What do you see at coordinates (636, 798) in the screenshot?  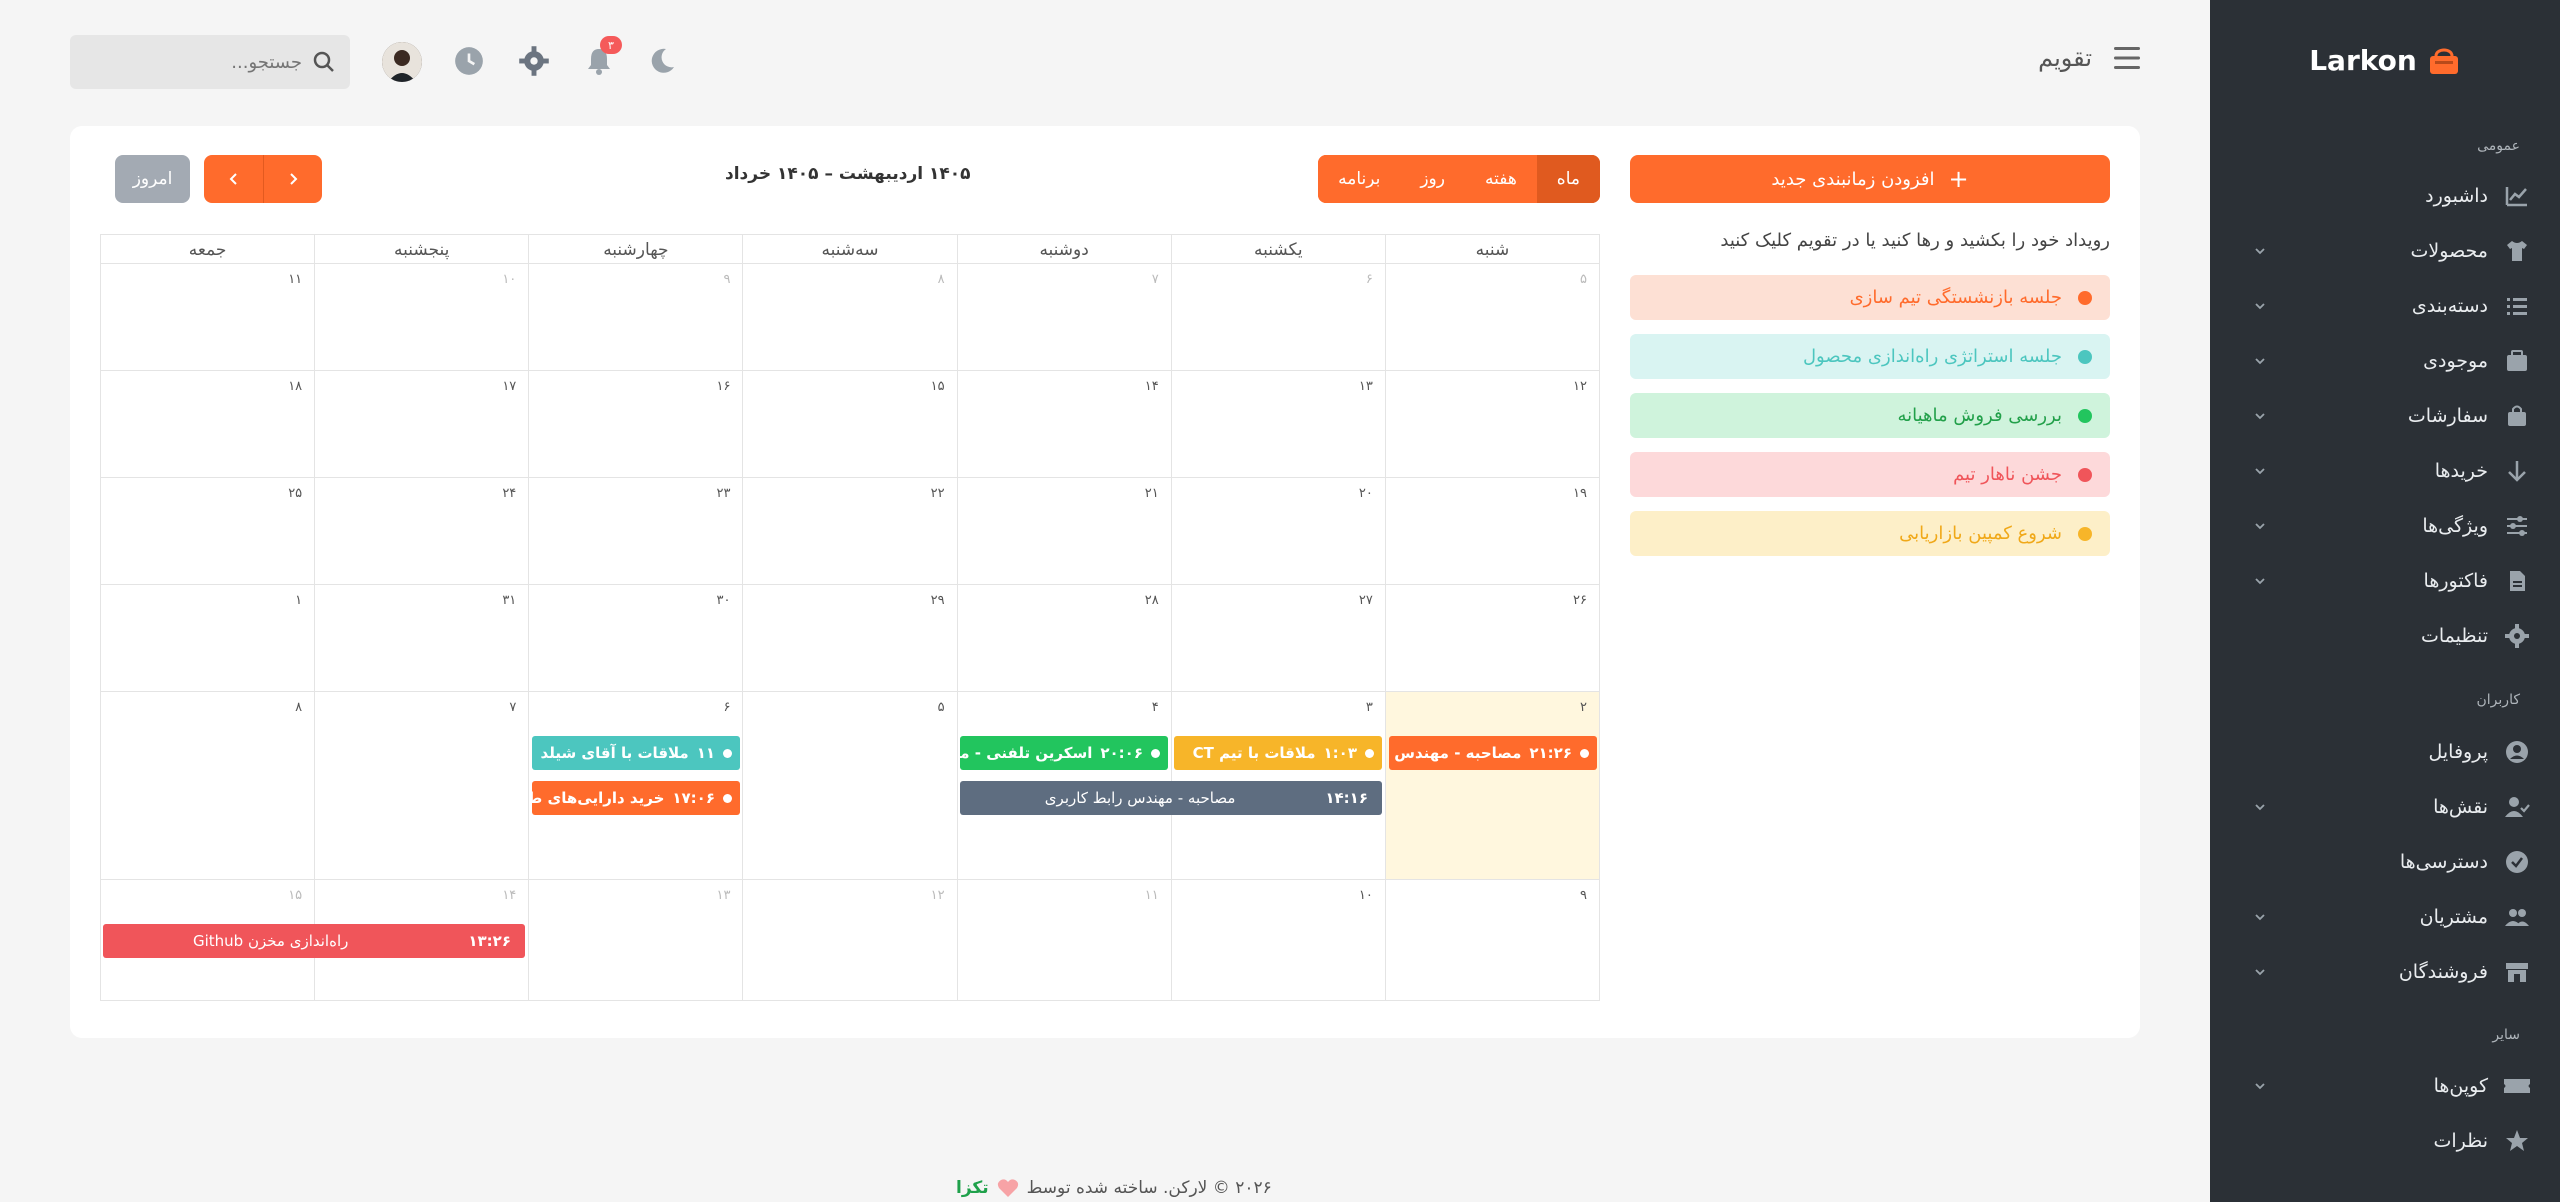 I see `calendar-event: ۱۷:۰۶ خرید دارایی‌های طراح` at bounding box center [636, 798].